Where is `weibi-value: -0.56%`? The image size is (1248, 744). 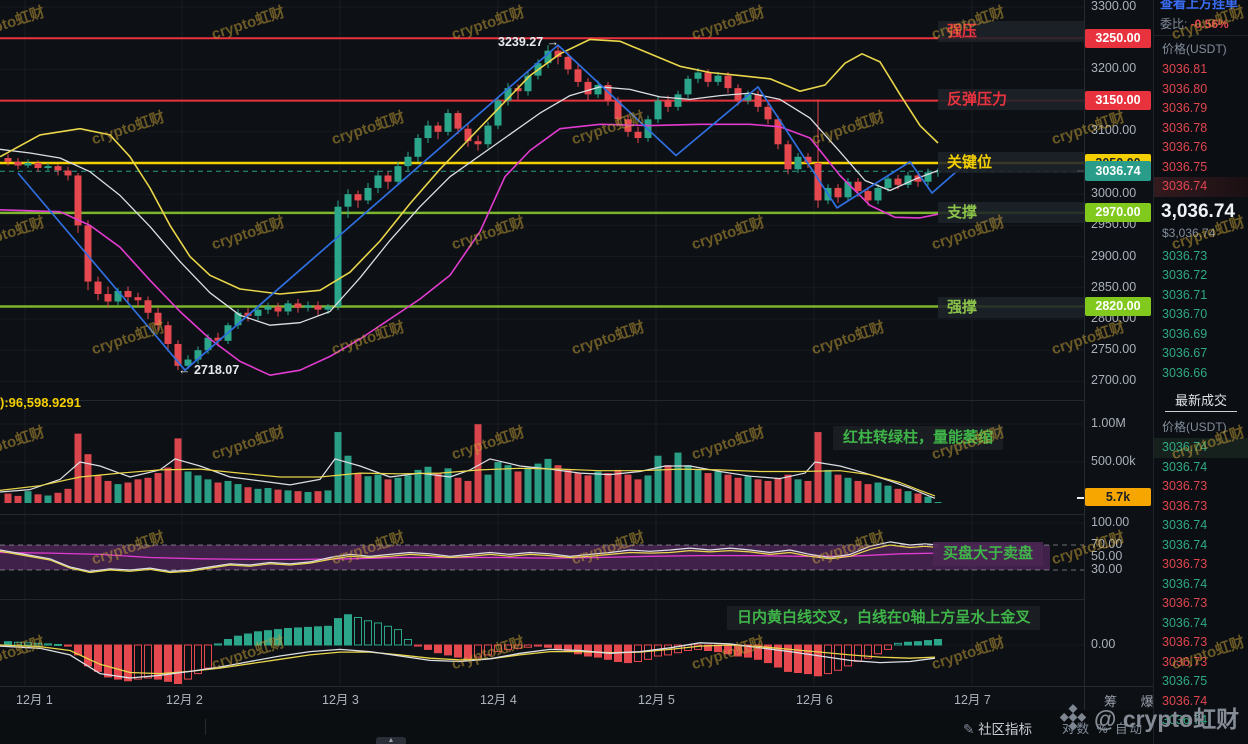 weibi-value: -0.56% is located at coordinates (1209, 24).